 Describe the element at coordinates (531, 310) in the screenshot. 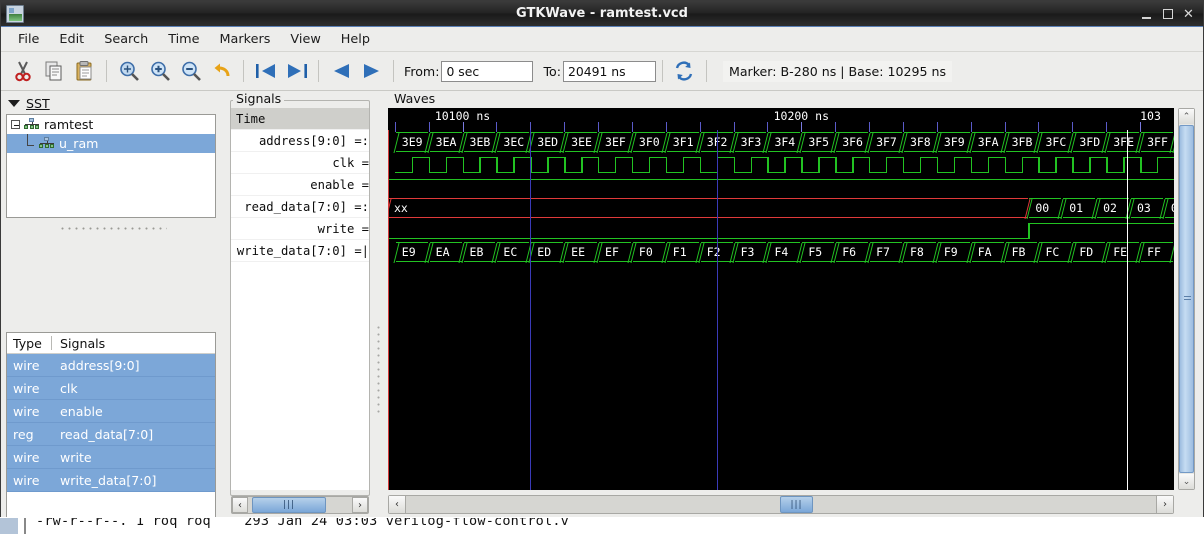

I see `marker-primary-marker` at that location.